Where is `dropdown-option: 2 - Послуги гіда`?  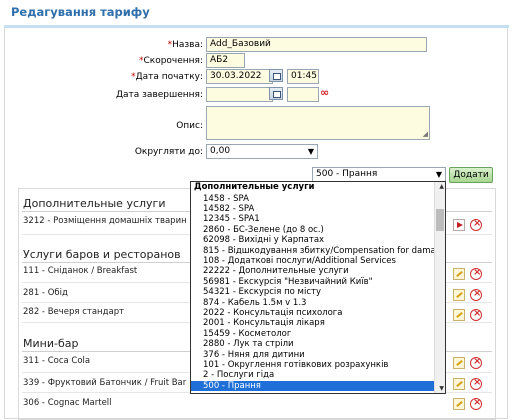
dropdown-option: 2 - Послуги гіда is located at coordinates (313, 375).